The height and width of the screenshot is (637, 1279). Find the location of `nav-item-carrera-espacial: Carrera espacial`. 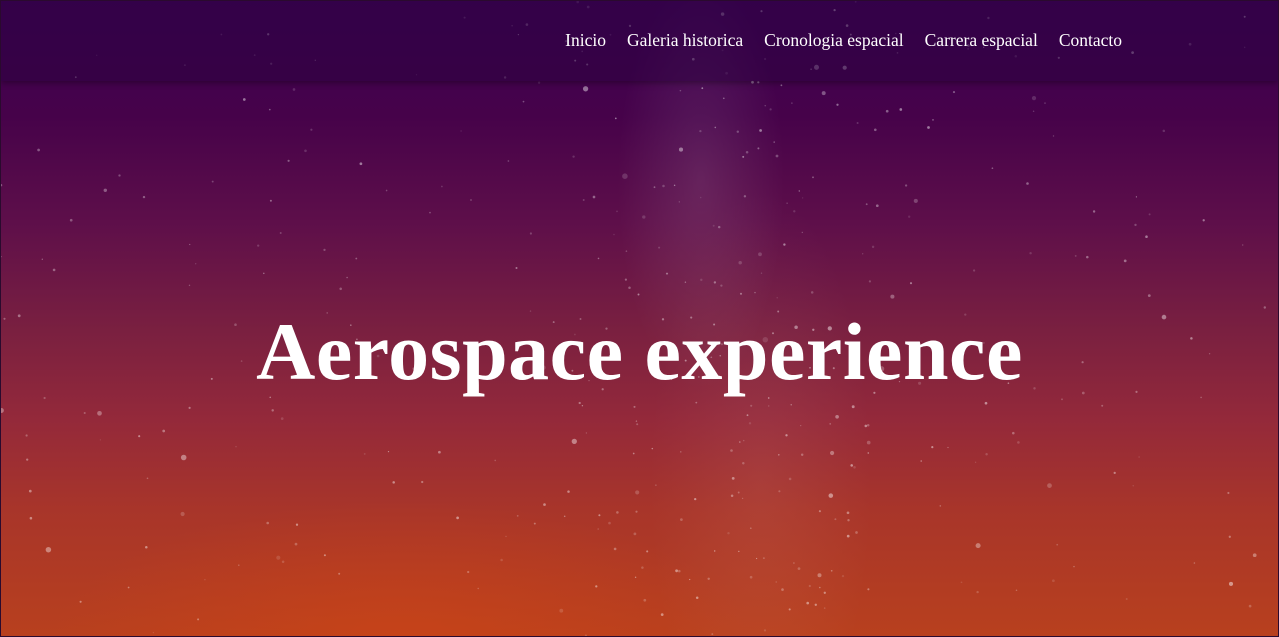

nav-item-carrera-espacial: Carrera espacial is located at coordinates (981, 40).